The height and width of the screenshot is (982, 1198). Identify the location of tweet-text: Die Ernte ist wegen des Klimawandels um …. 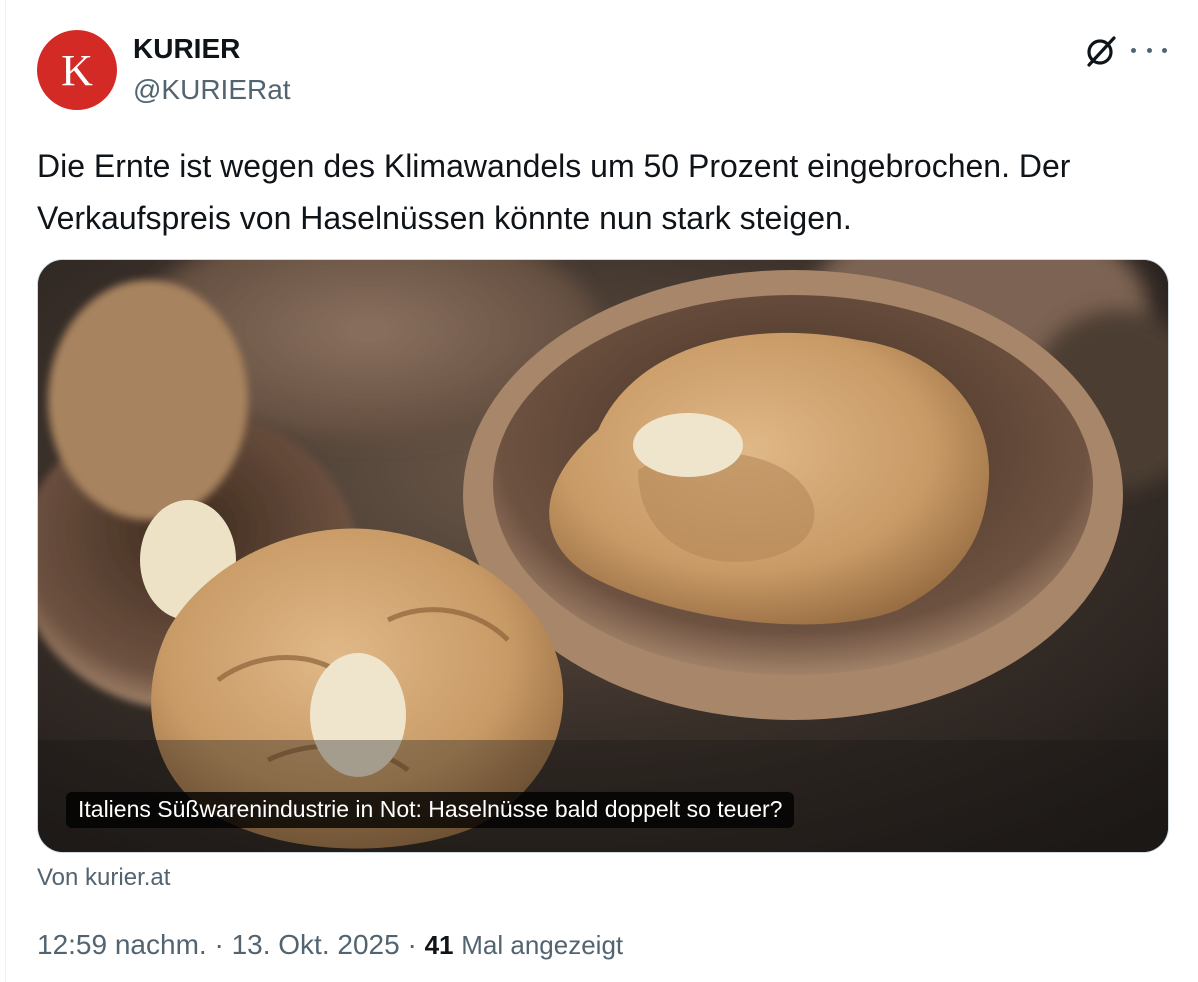
(602, 192).